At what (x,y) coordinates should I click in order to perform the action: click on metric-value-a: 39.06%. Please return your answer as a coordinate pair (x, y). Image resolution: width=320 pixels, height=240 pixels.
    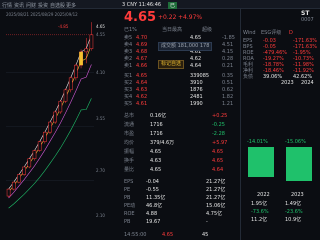
    Looking at the image, I should click on (273, 77).